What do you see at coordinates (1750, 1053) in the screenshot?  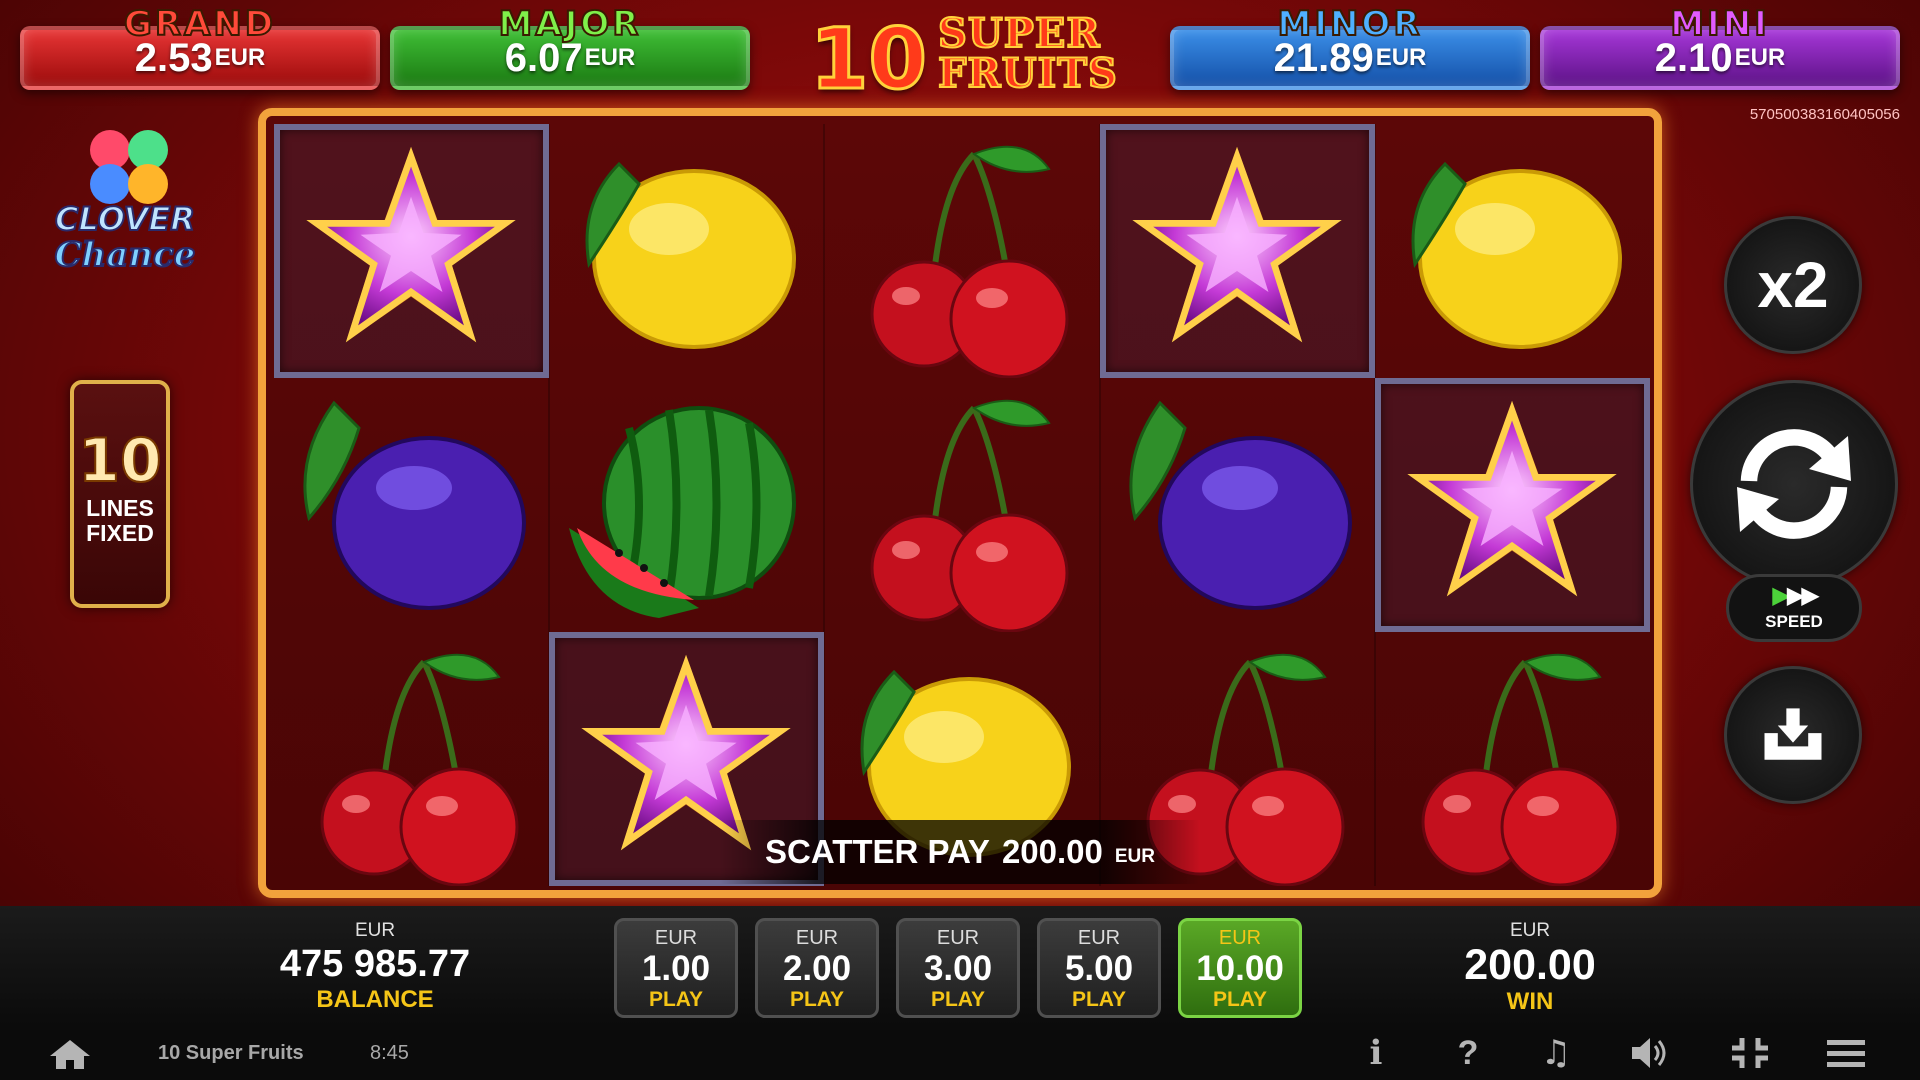 I see `fullscreen-exit-icon` at bounding box center [1750, 1053].